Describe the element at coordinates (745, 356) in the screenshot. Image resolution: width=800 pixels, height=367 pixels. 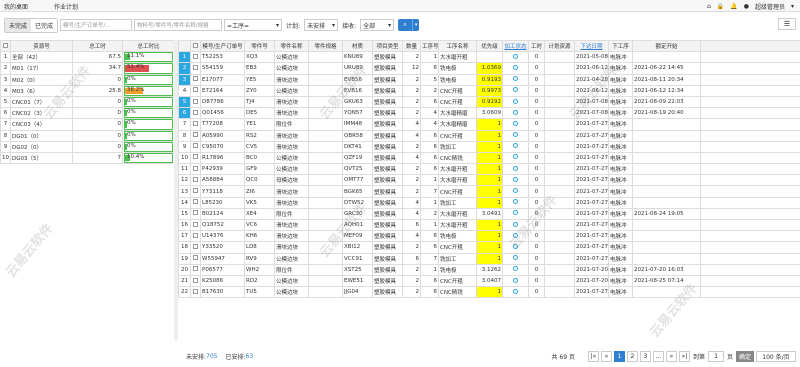
I see `go-button: 确定` at that location.